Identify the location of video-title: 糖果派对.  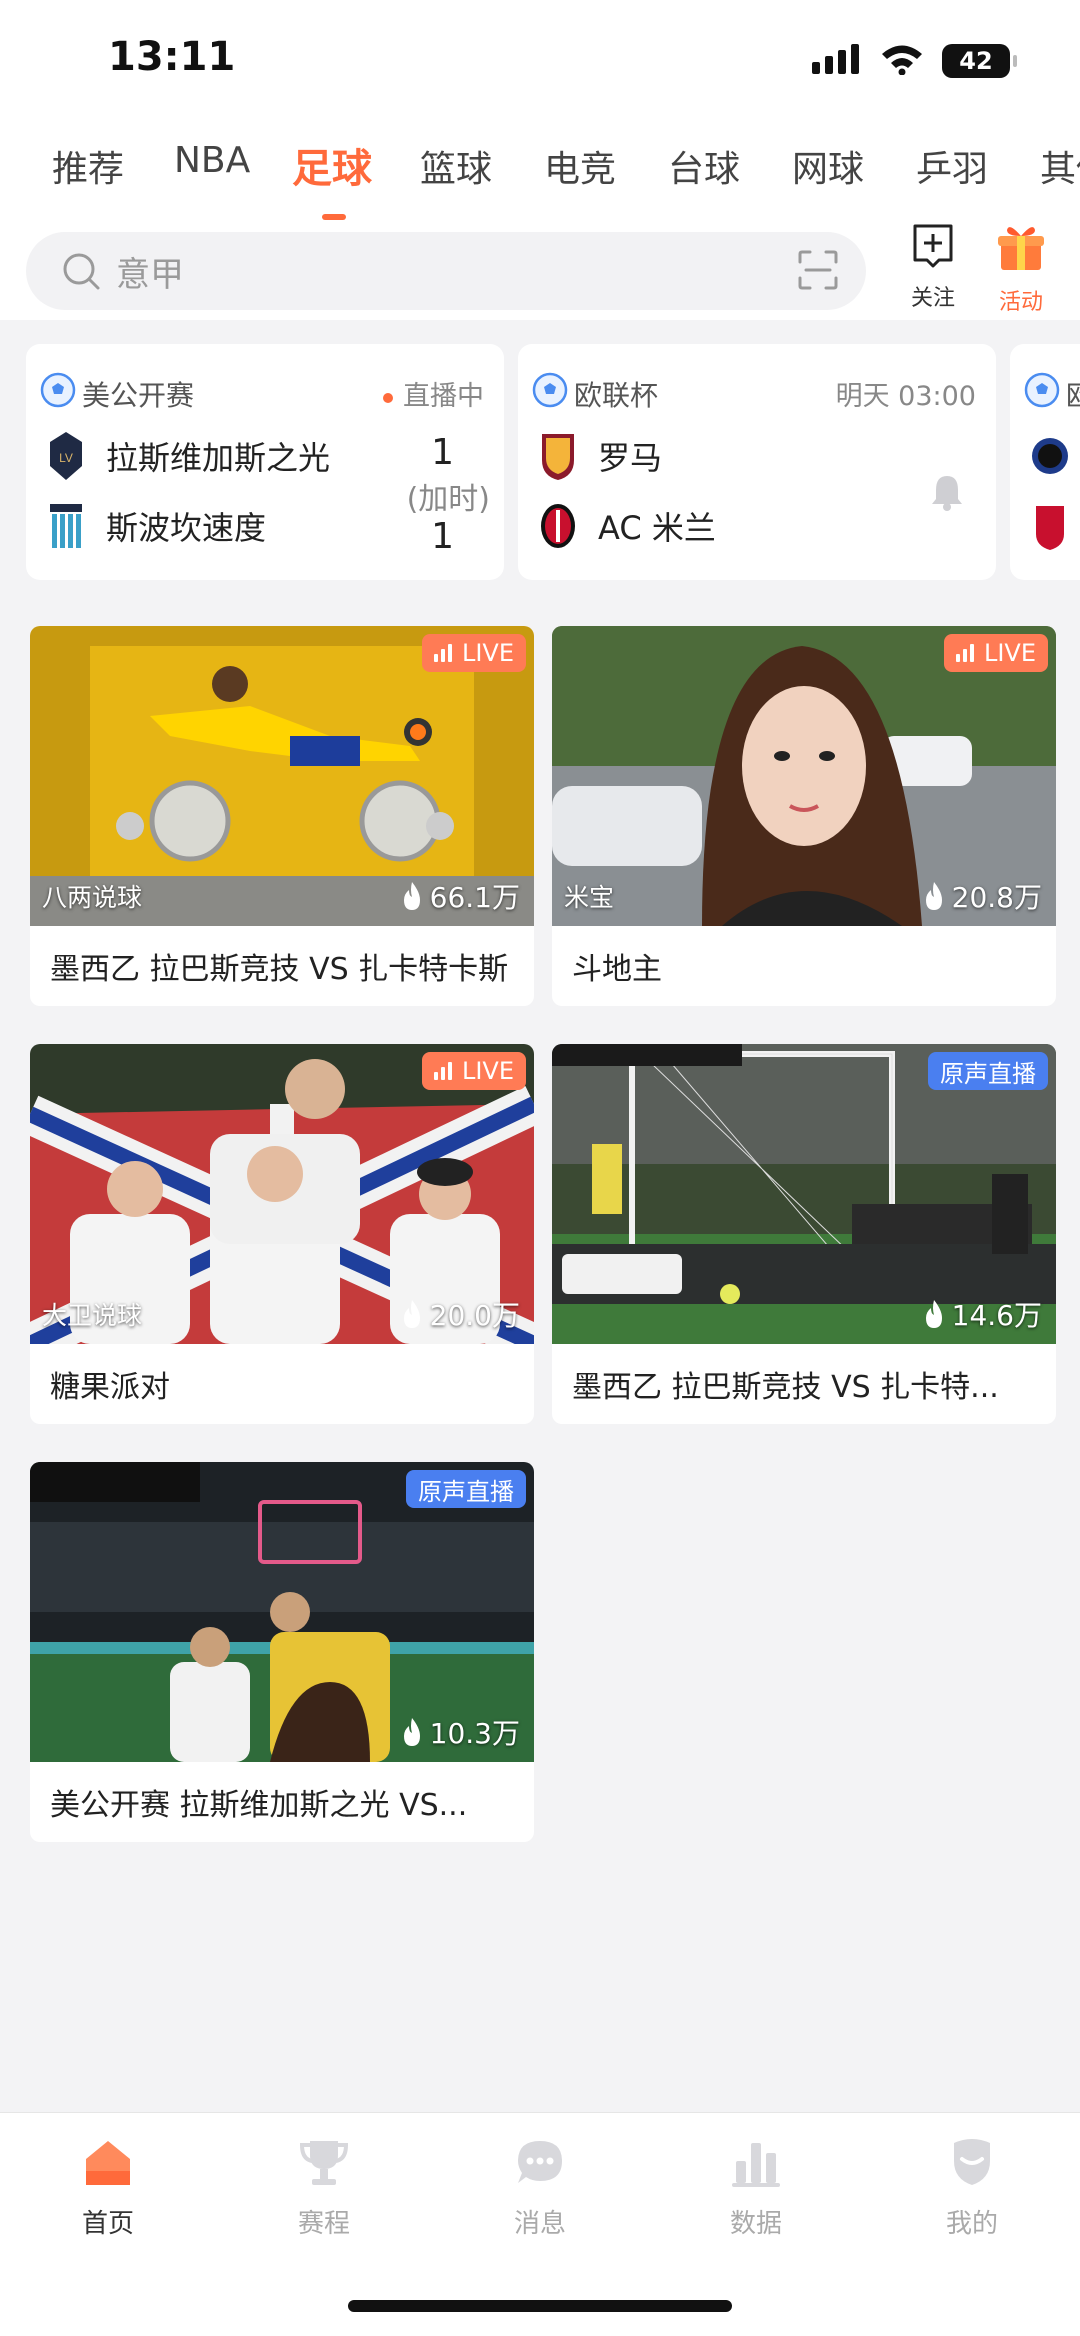
(110, 1387).